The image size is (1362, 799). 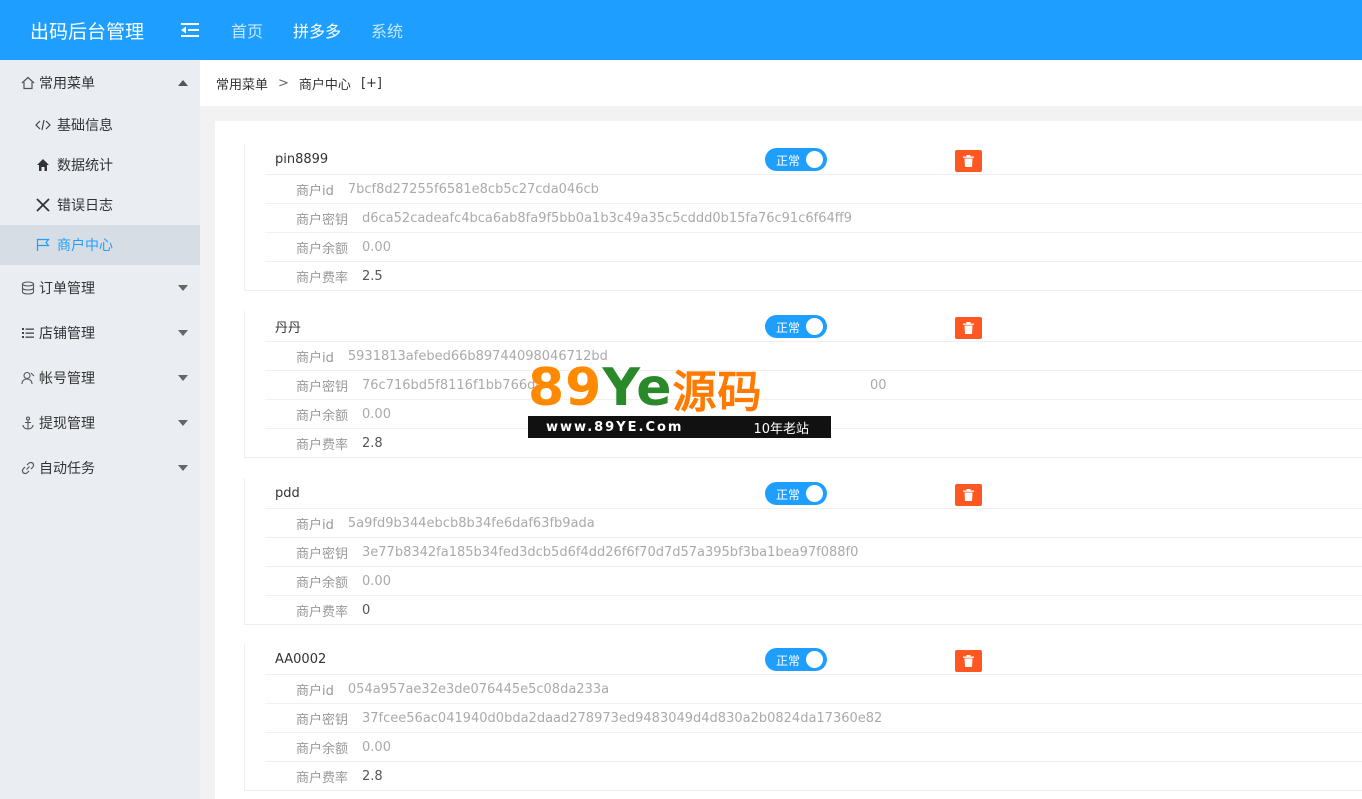 I want to click on merchant-rate-row: 商户费率 2.8, so click(x=813, y=775).